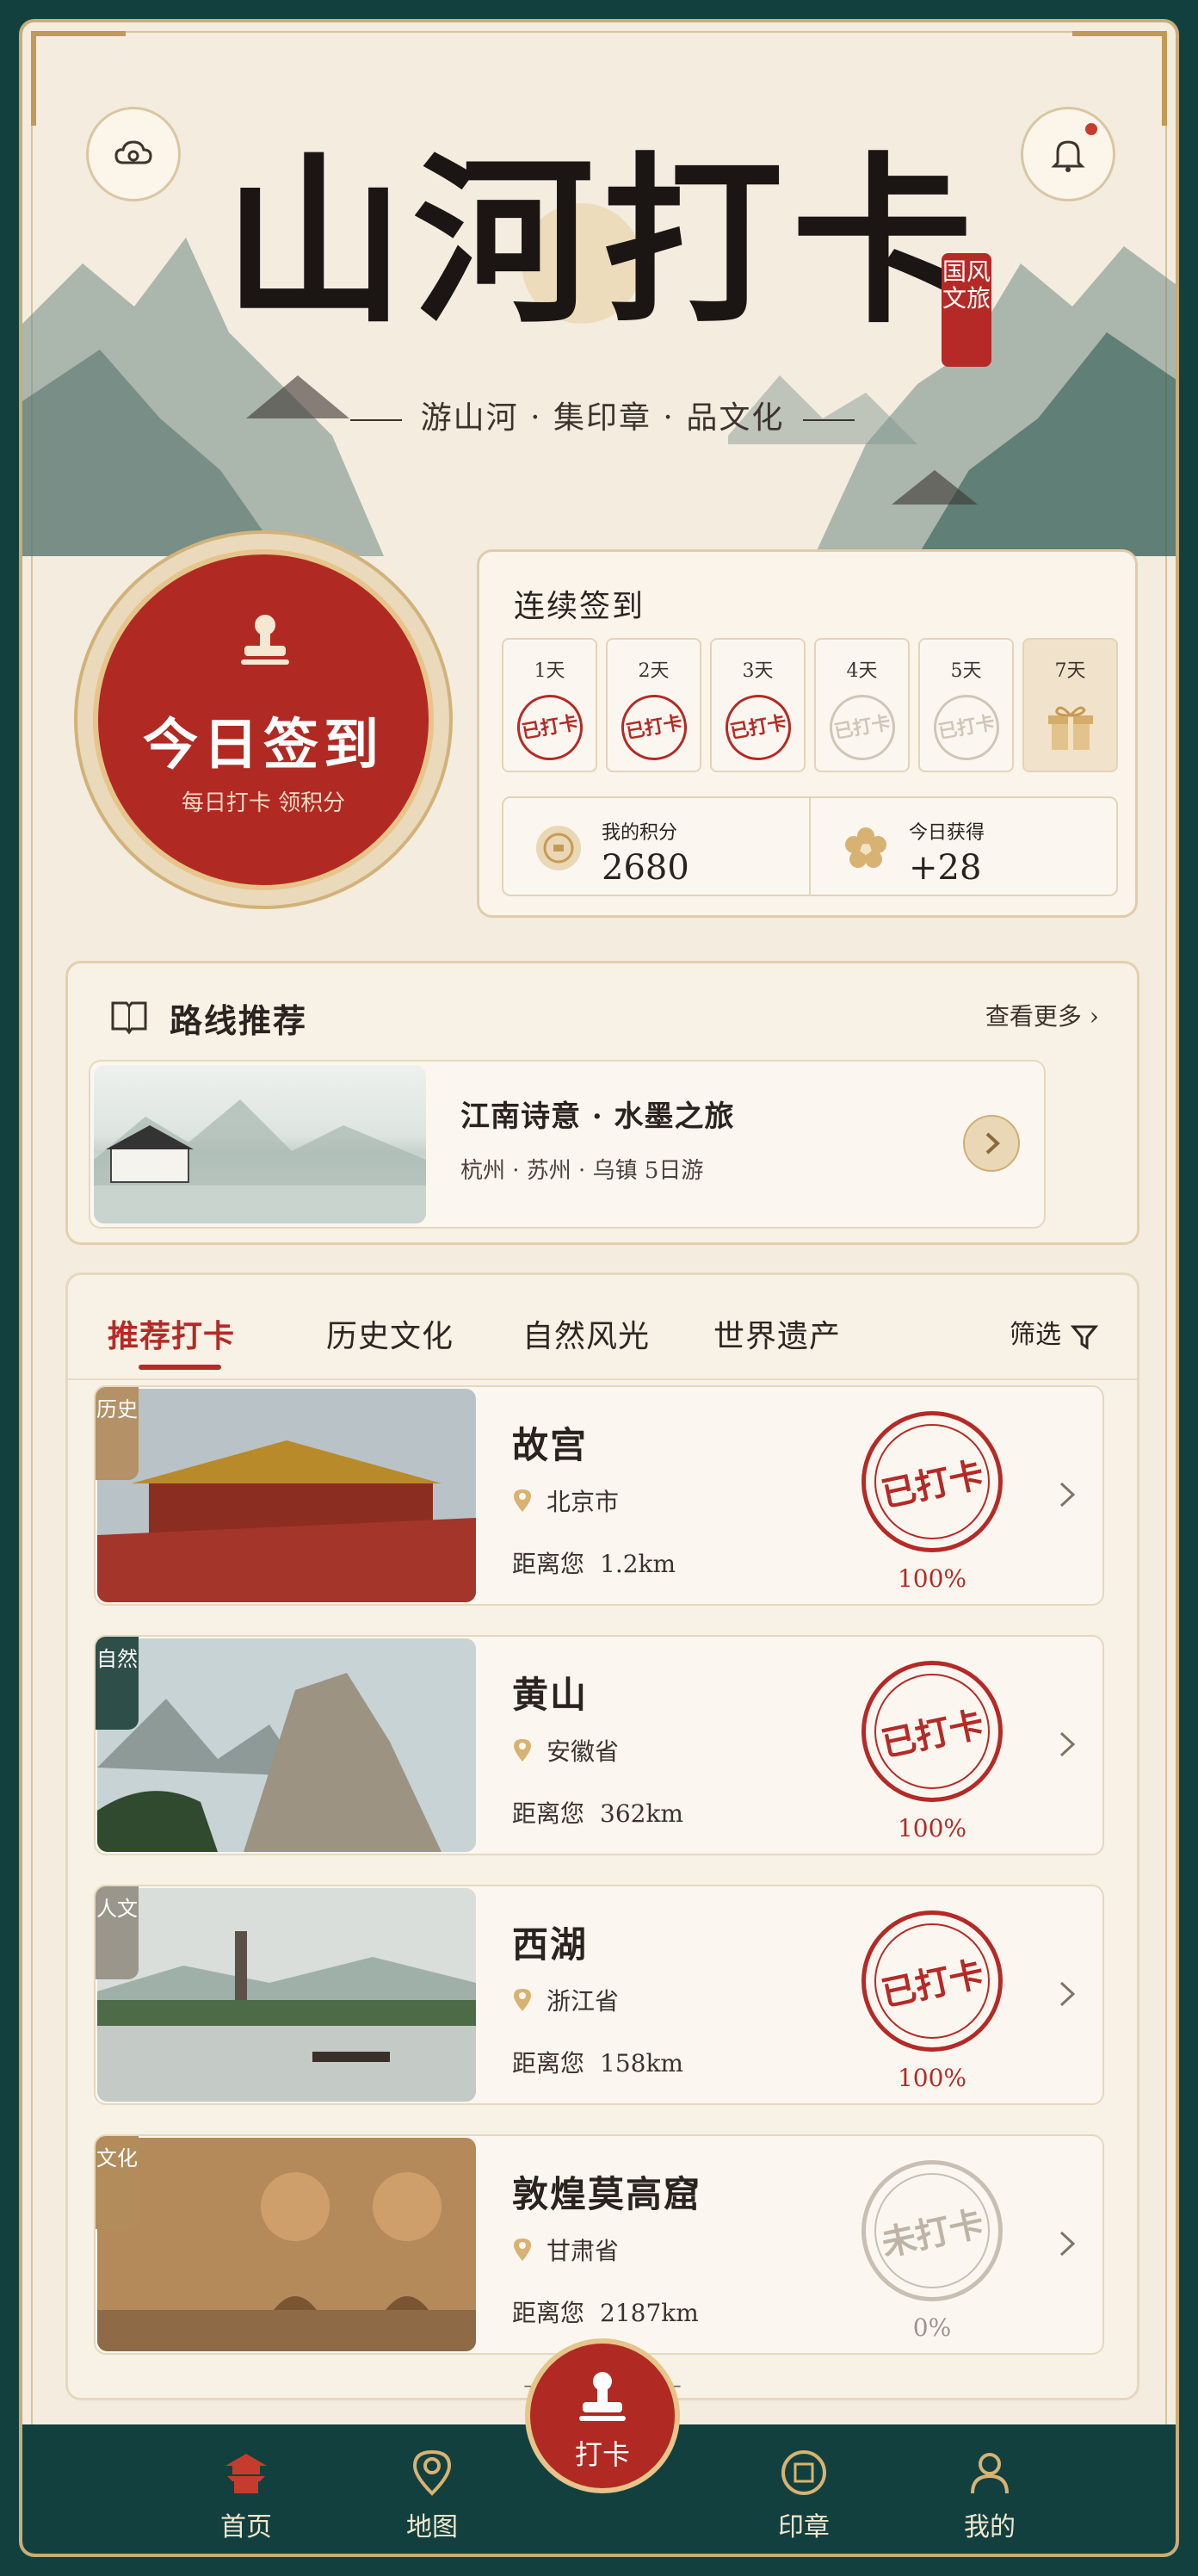  I want to click on place-location: 浙江省, so click(565, 2000).